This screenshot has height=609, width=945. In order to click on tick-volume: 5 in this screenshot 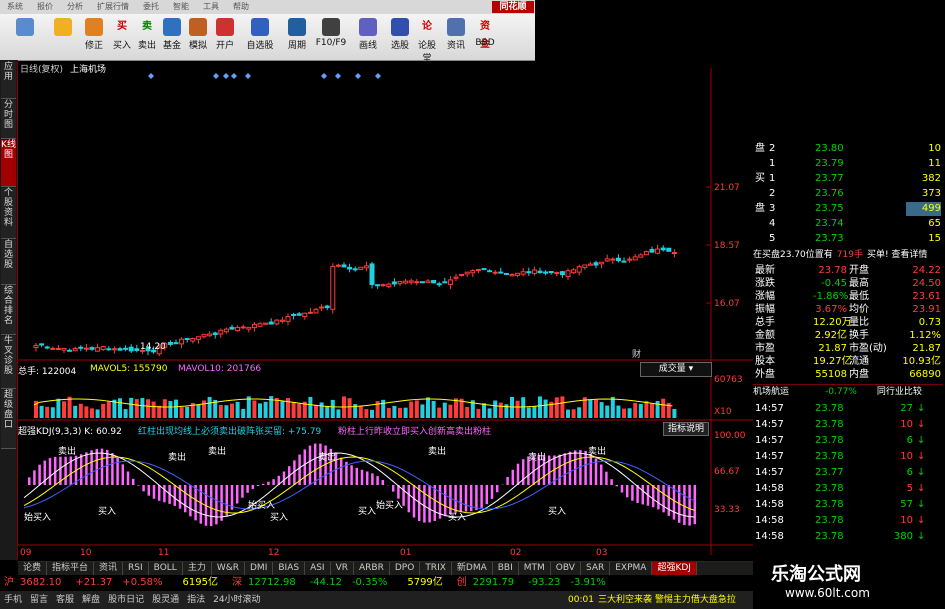, I will do `click(909, 488)`.